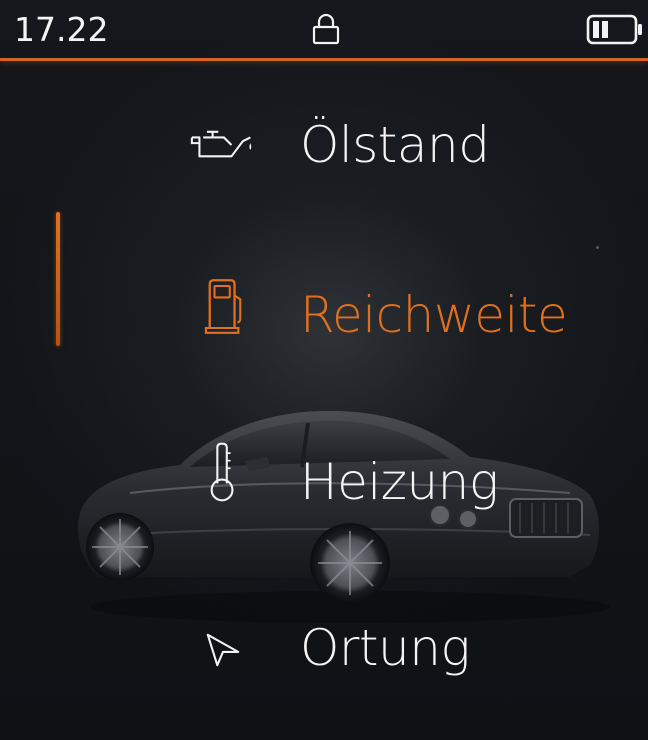  I want to click on scroll-indicator, so click(58, 279).